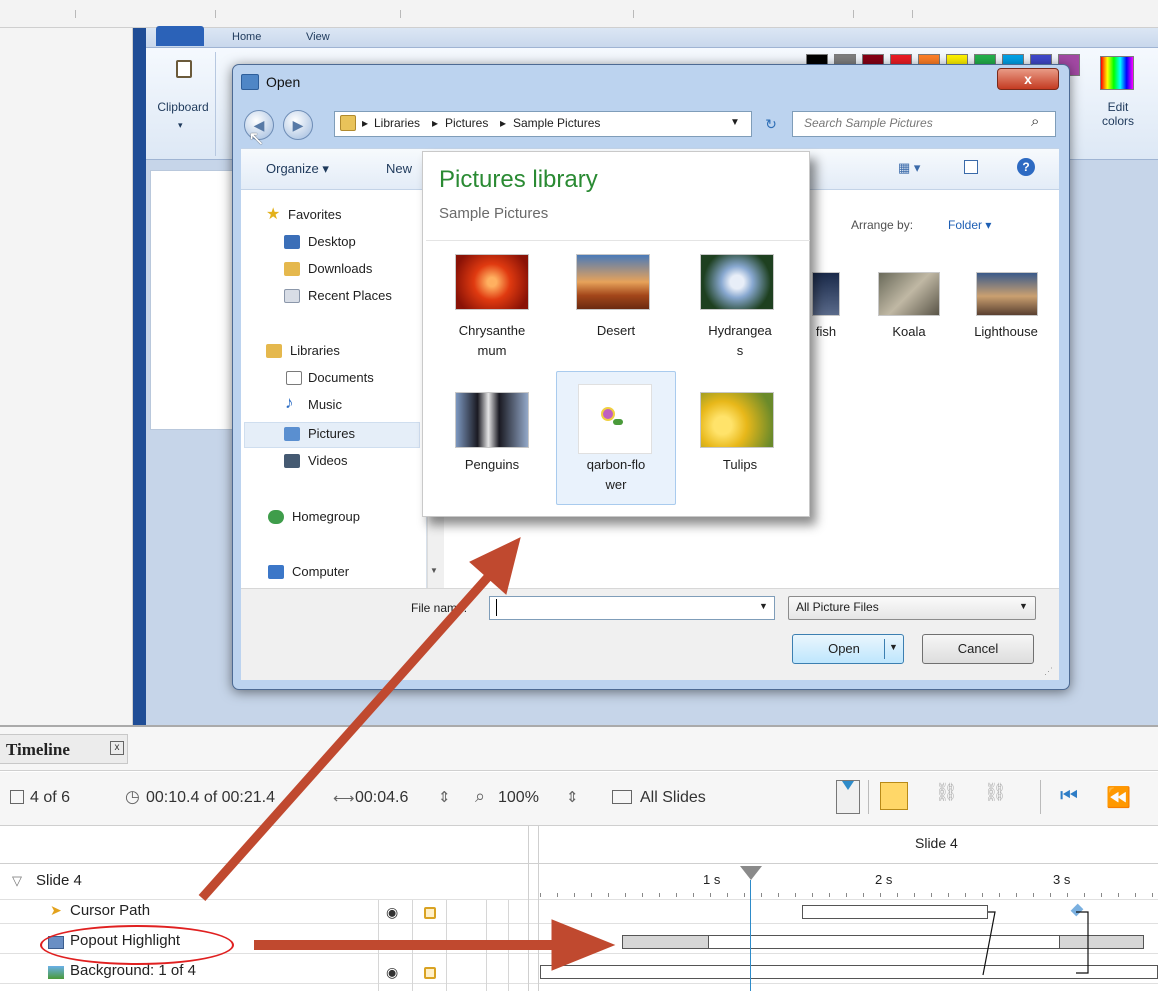 This screenshot has width=1158, height=991. I want to click on link-lines, so click(1035, 943).